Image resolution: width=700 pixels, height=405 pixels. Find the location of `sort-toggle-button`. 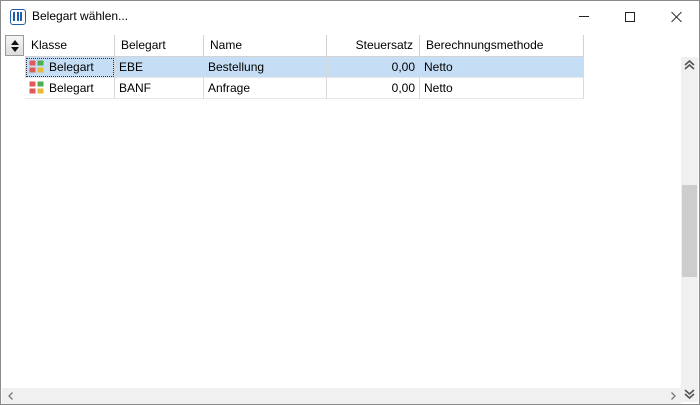

sort-toggle-button is located at coordinates (14, 45).